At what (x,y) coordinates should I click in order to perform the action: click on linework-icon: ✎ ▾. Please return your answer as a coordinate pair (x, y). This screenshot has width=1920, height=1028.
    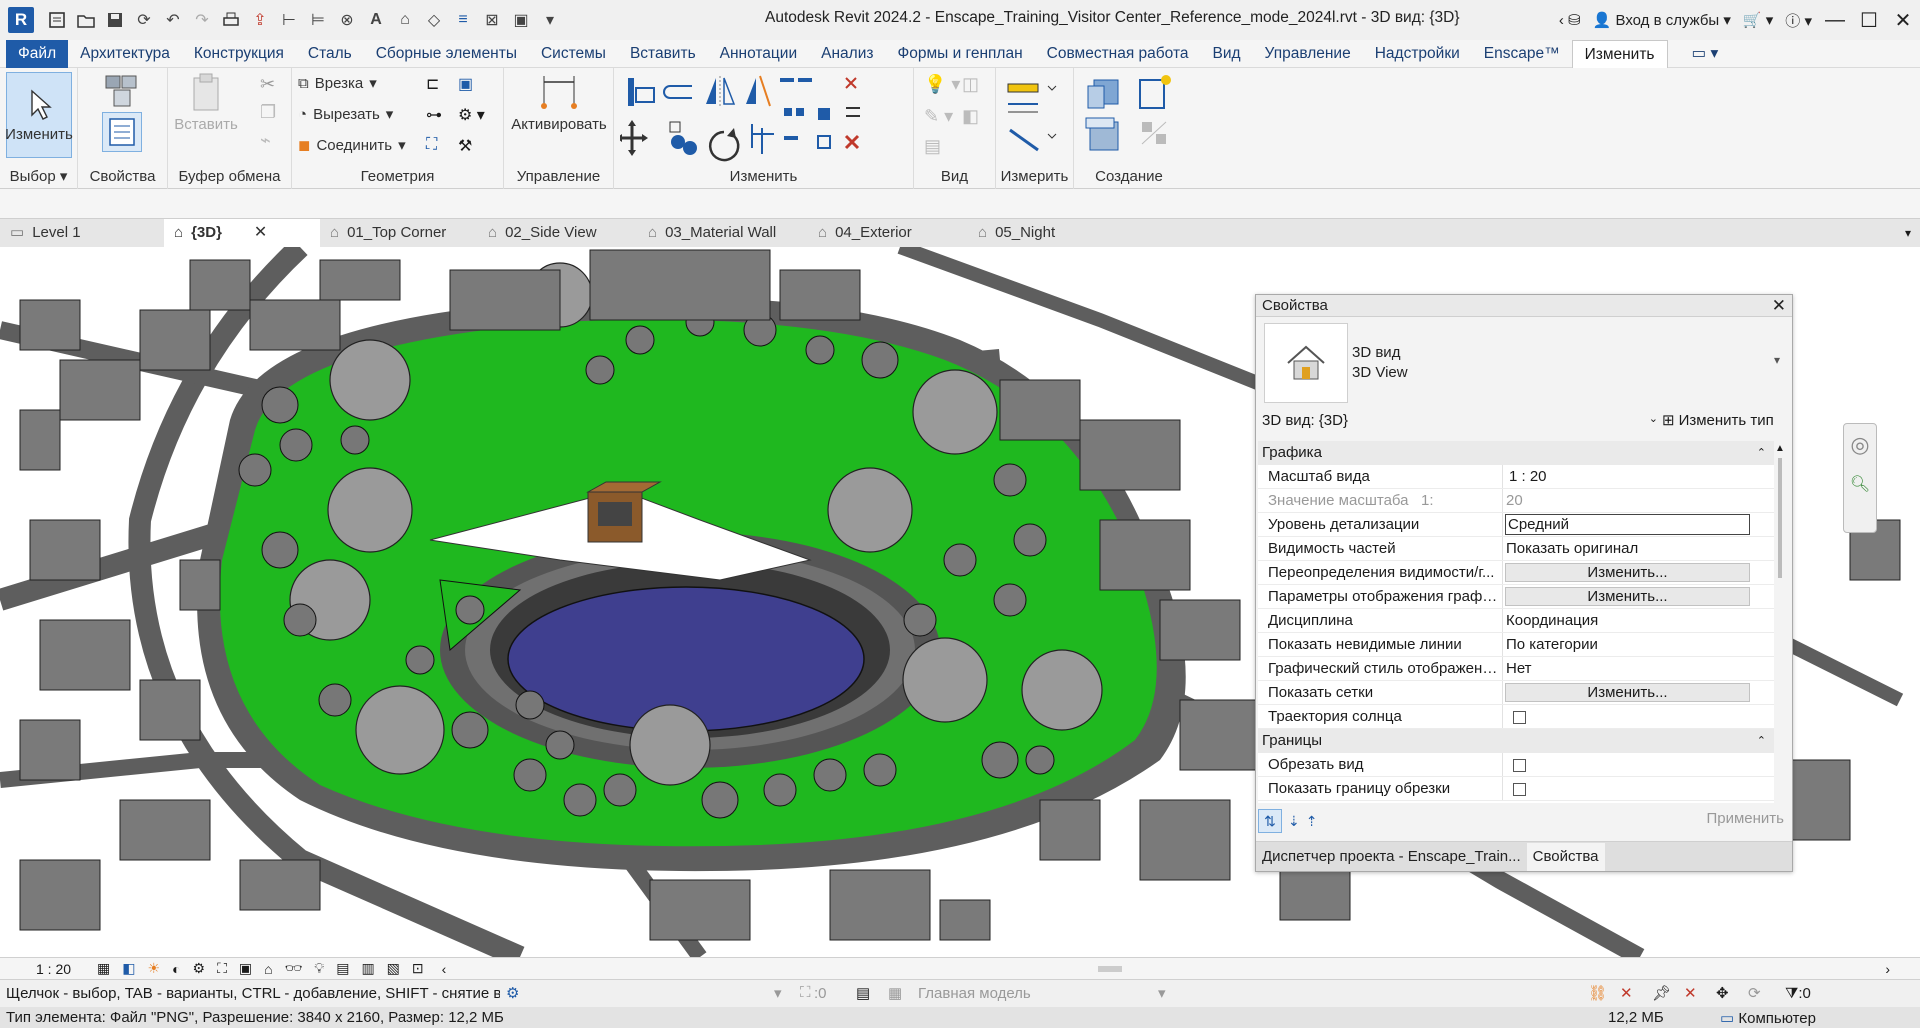
    Looking at the image, I should click on (938, 116).